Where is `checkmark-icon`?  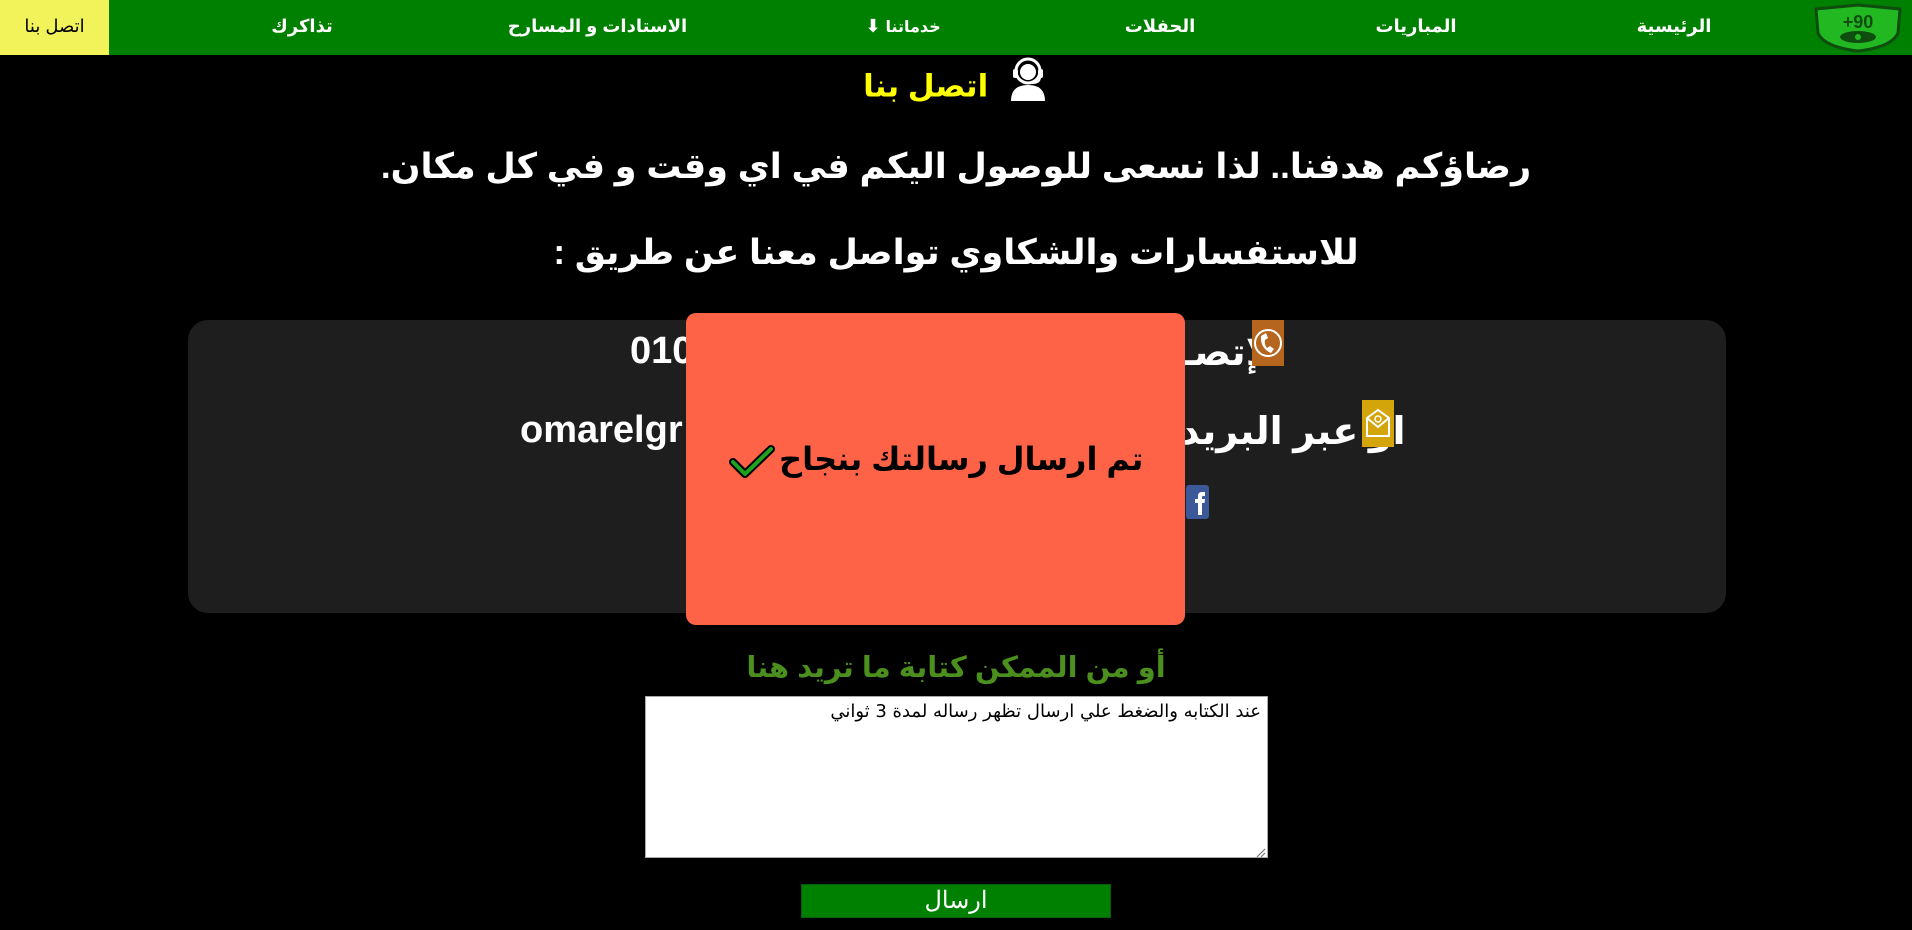
checkmark-icon is located at coordinates (752, 464).